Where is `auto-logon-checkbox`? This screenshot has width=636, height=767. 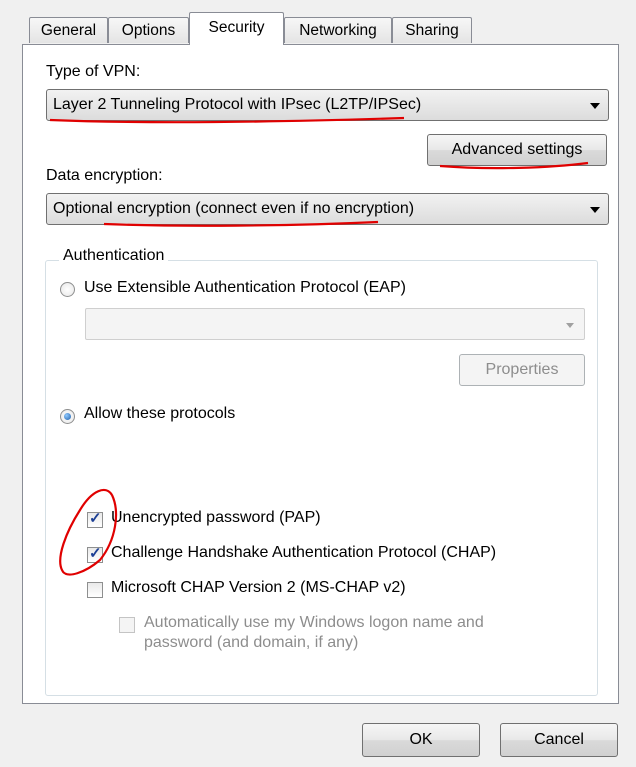
auto-logon-checkbox is located at coordinates (127, 625).